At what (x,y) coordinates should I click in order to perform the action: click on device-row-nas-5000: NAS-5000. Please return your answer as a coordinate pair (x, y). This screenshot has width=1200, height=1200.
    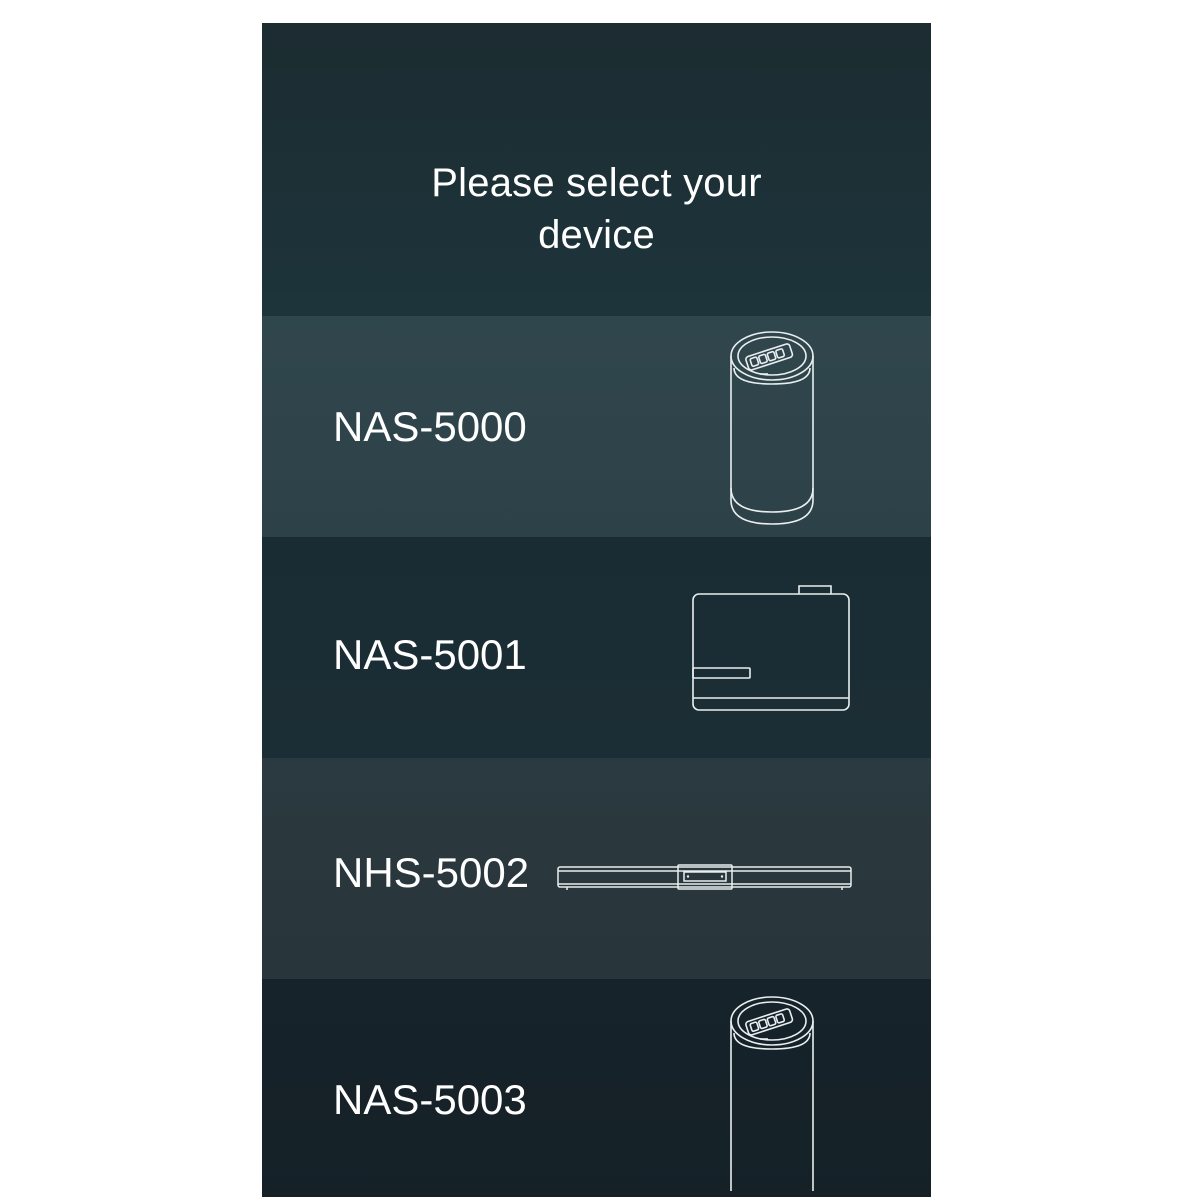
    Looking at the image, I should click on (596, 426).